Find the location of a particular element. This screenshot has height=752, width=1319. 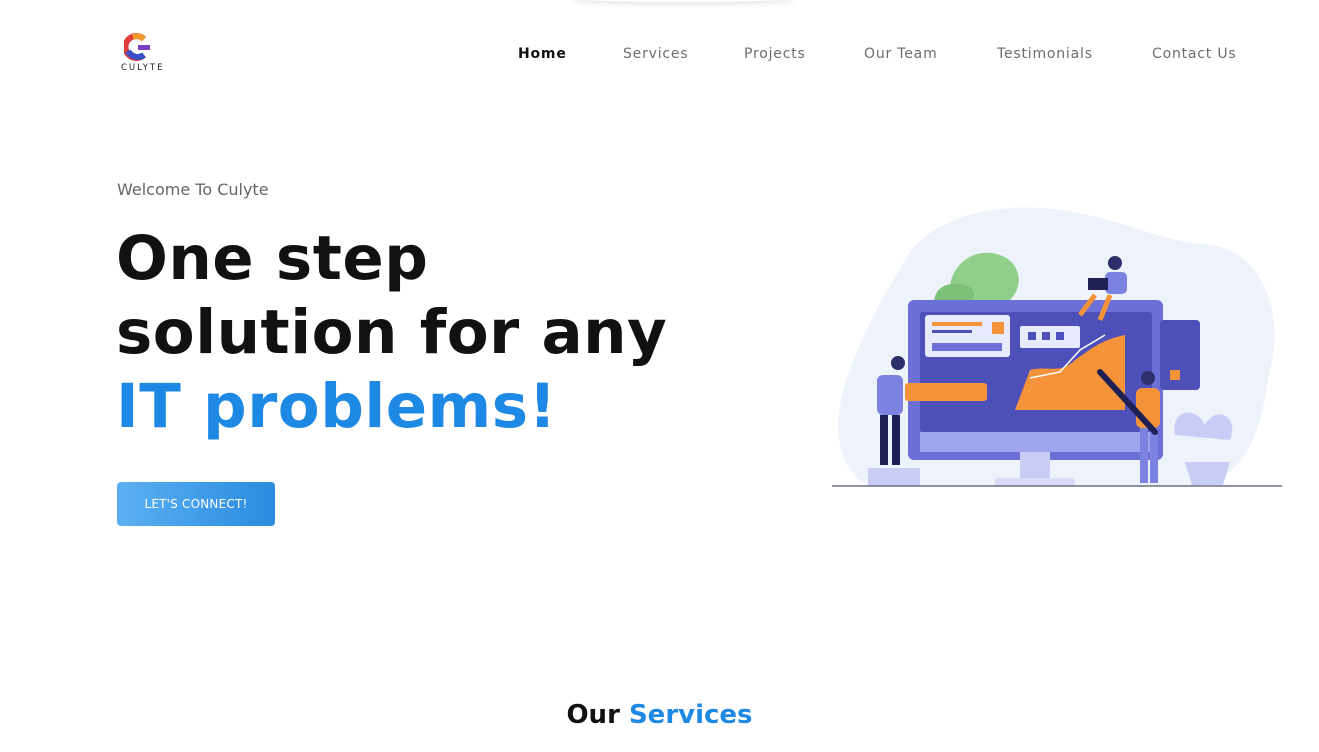

lets-connect-button: LET'S CONNECT! is located at coordinates (196, 504).